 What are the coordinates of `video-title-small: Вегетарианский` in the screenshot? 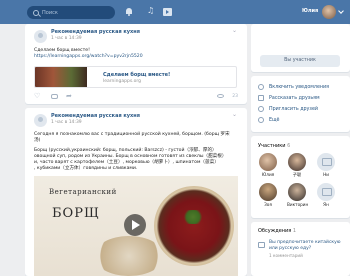 It's located at (83, 192).